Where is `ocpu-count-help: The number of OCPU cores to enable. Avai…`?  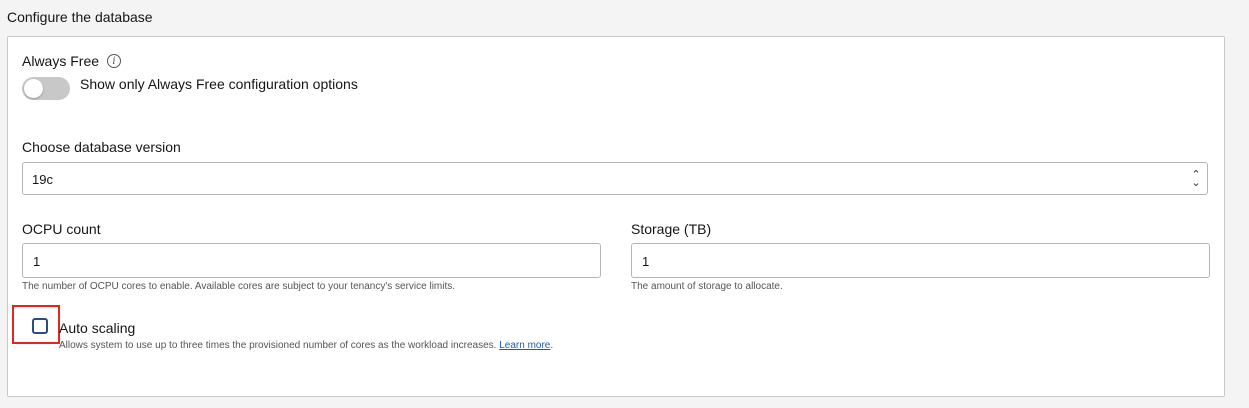 ocpu-count-help: The number of OCPU cores to enable. Avai… is located at coordinates (239, 286).